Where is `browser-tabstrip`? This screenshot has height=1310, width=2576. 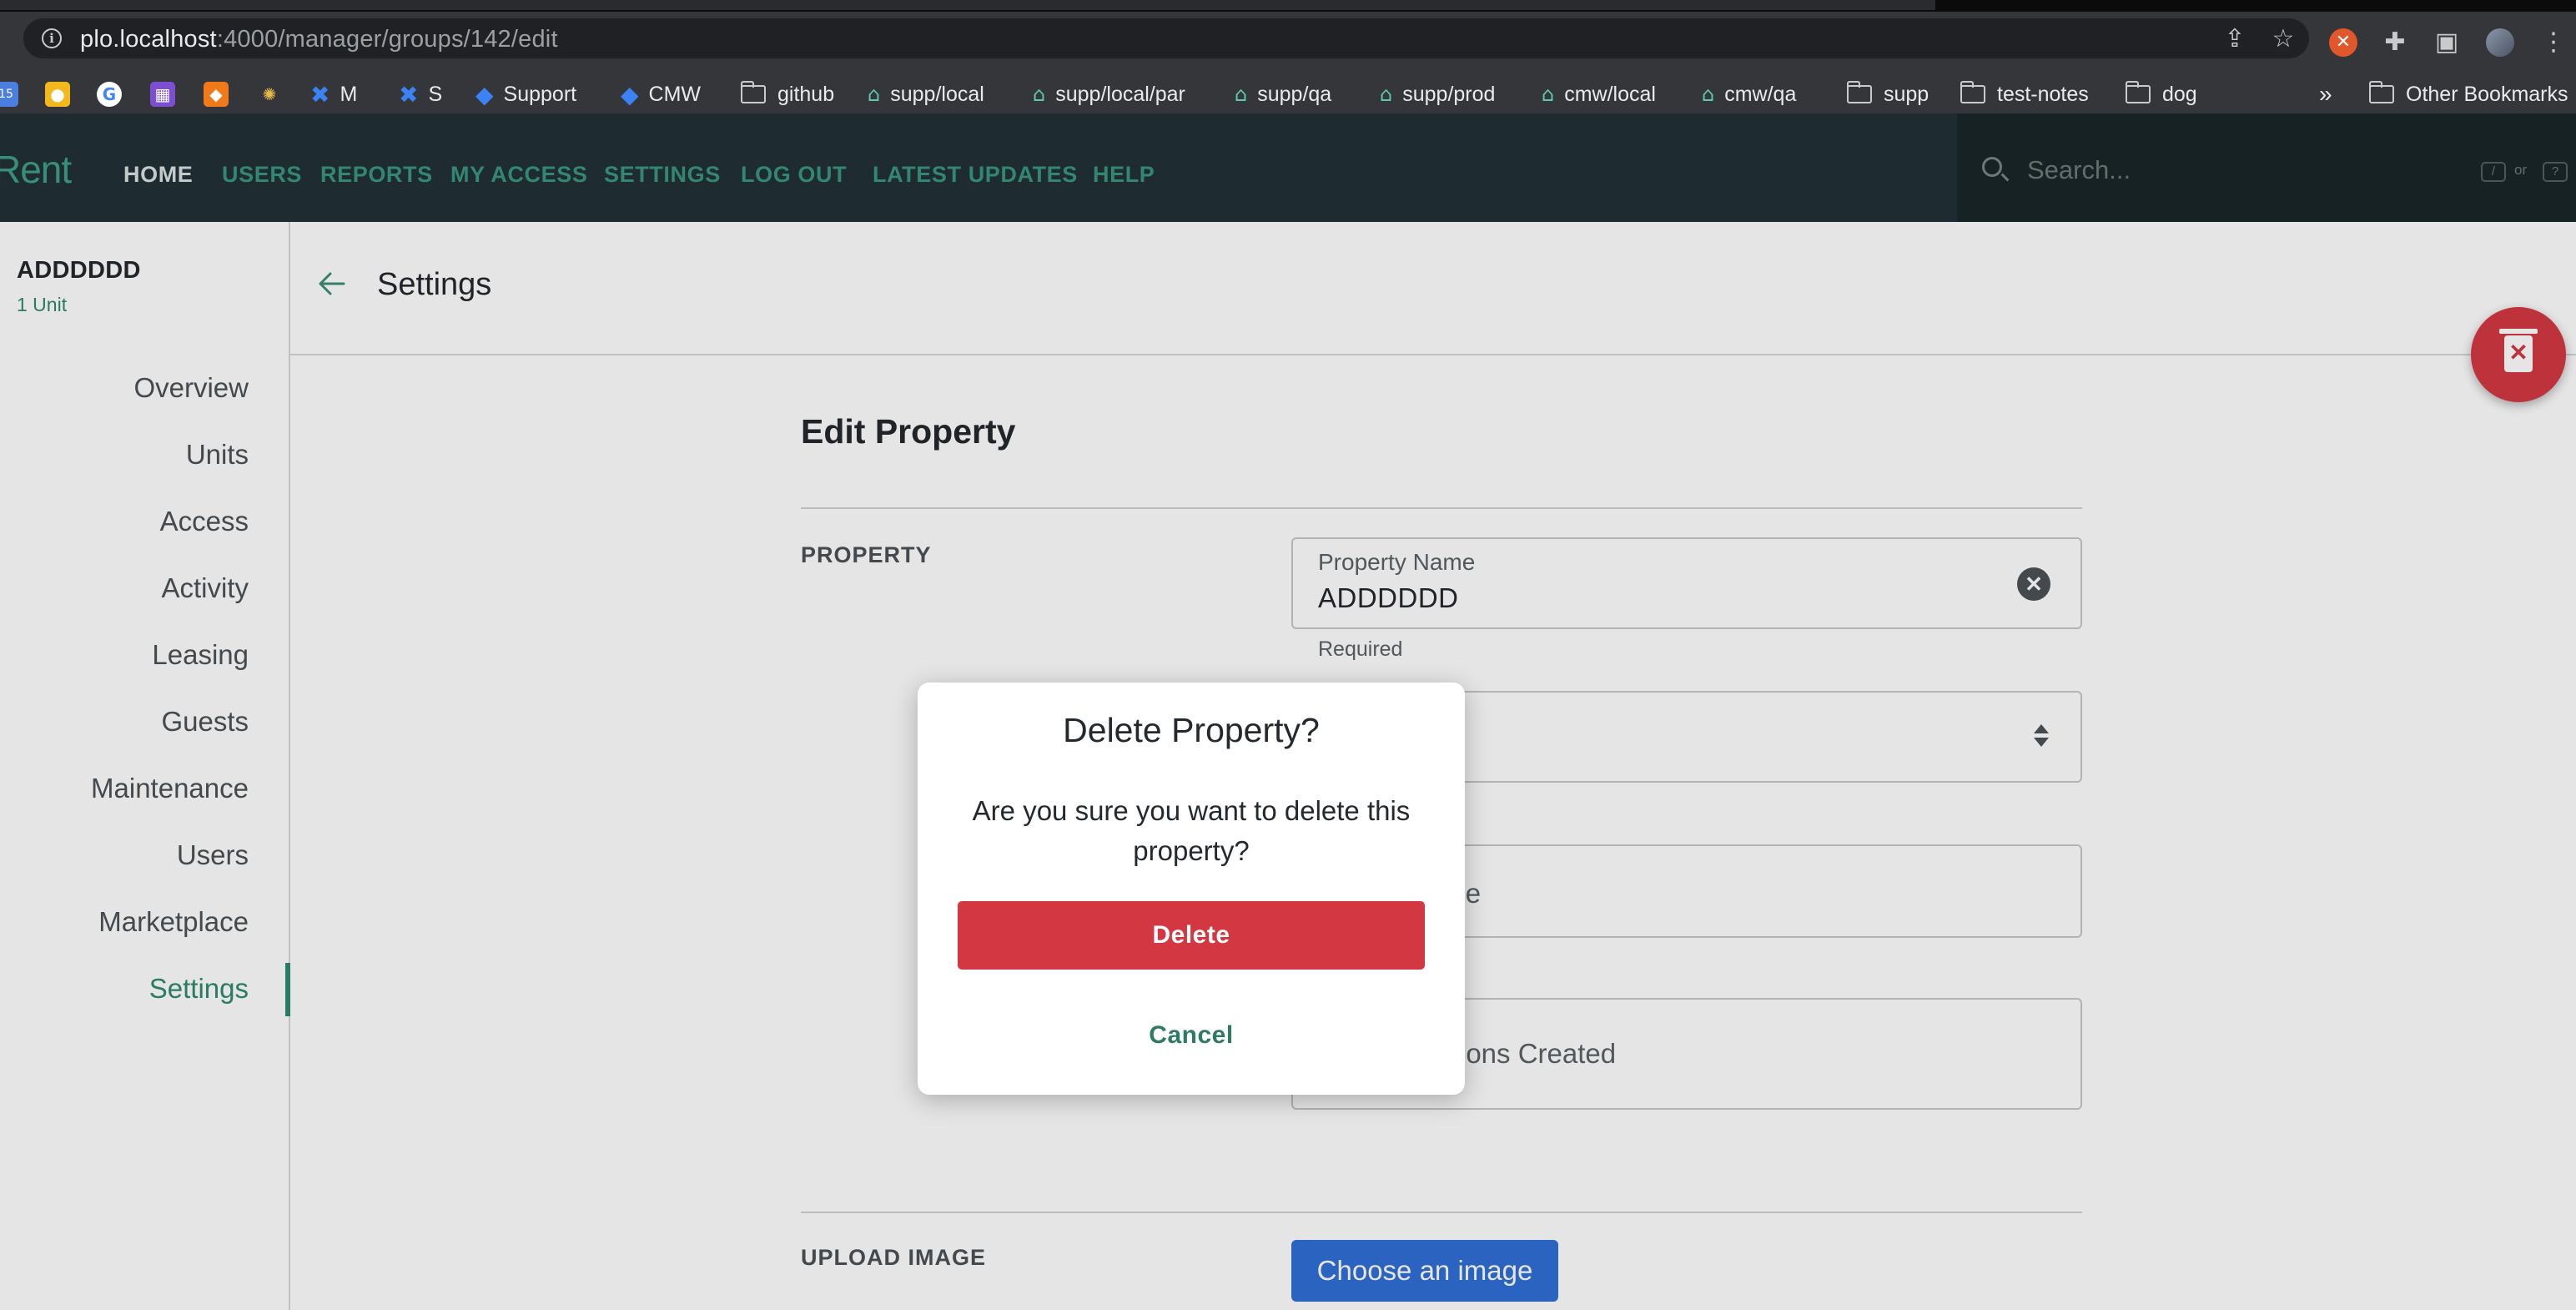 browser-tabstrip is located at coordinates (1288, 6).